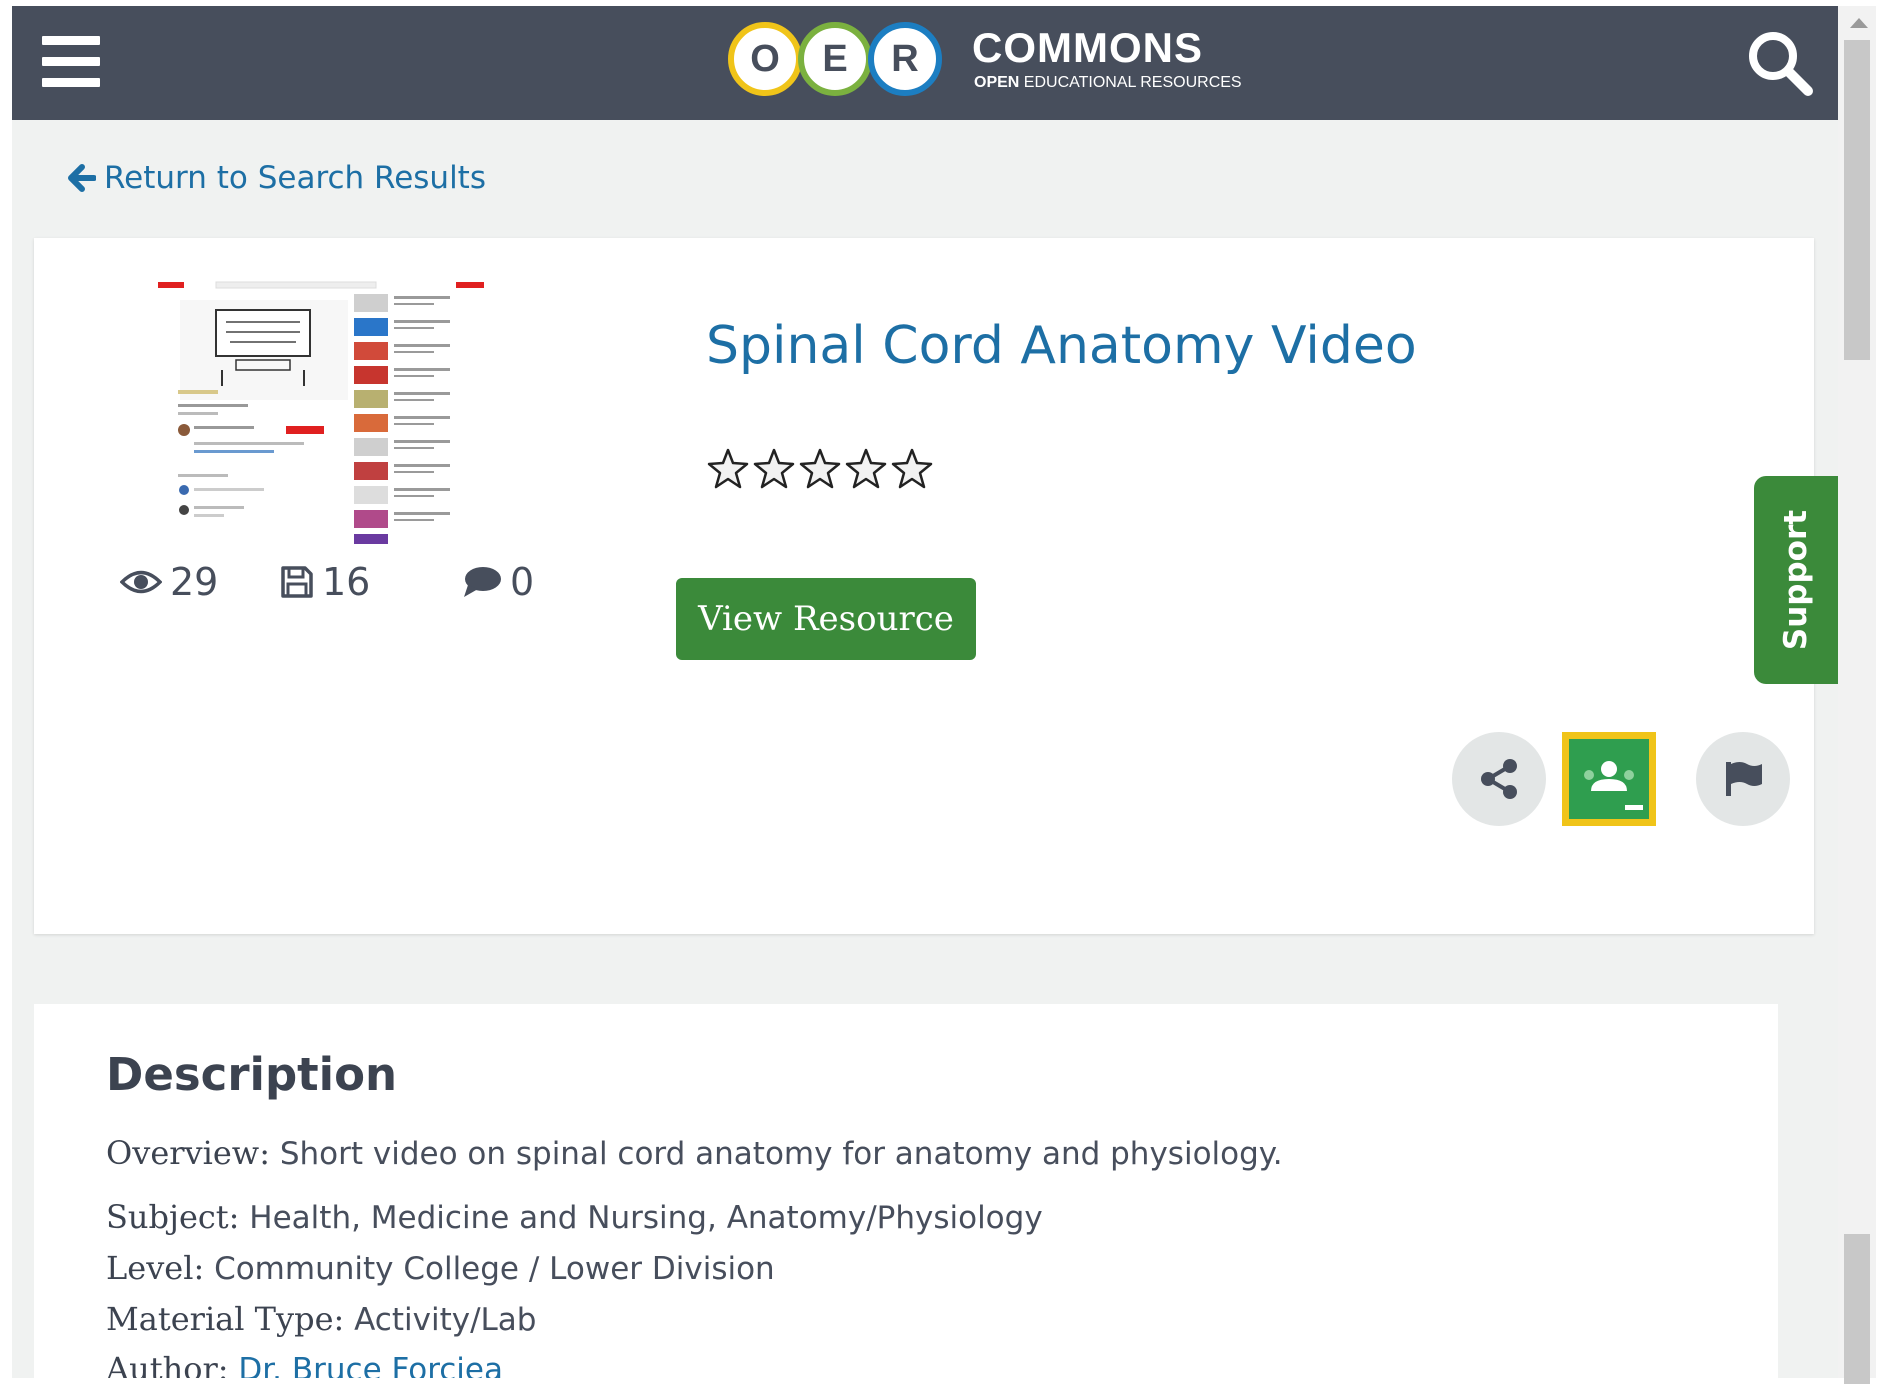 The image size is (1890, 1384). I want to click on vertical-scrollbar, so click(1857, 695).